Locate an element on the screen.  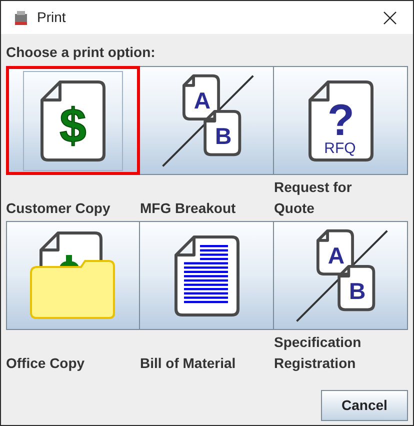
list-document-icon is located at coordinates (207, 275).